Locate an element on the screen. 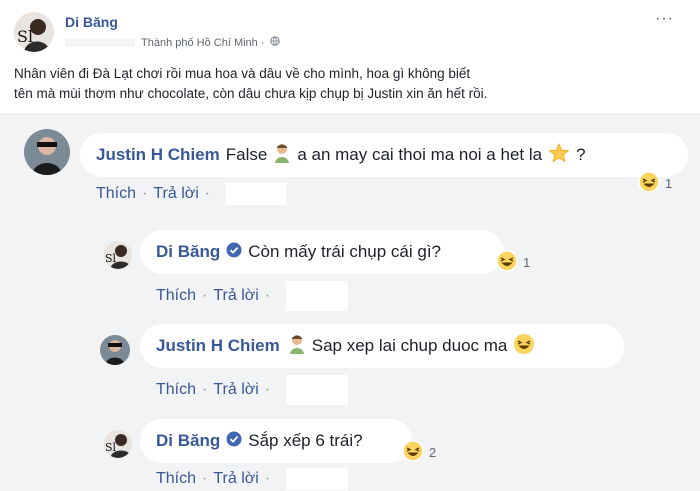 The height and width of the screenshot is (491, 700). comment-text: False is located at coordinates (246, 154).